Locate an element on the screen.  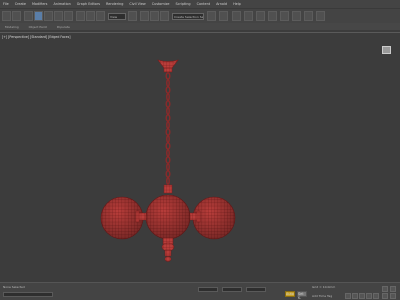
menu-modifiers: Modifiers is located at coordinates (39, 4).